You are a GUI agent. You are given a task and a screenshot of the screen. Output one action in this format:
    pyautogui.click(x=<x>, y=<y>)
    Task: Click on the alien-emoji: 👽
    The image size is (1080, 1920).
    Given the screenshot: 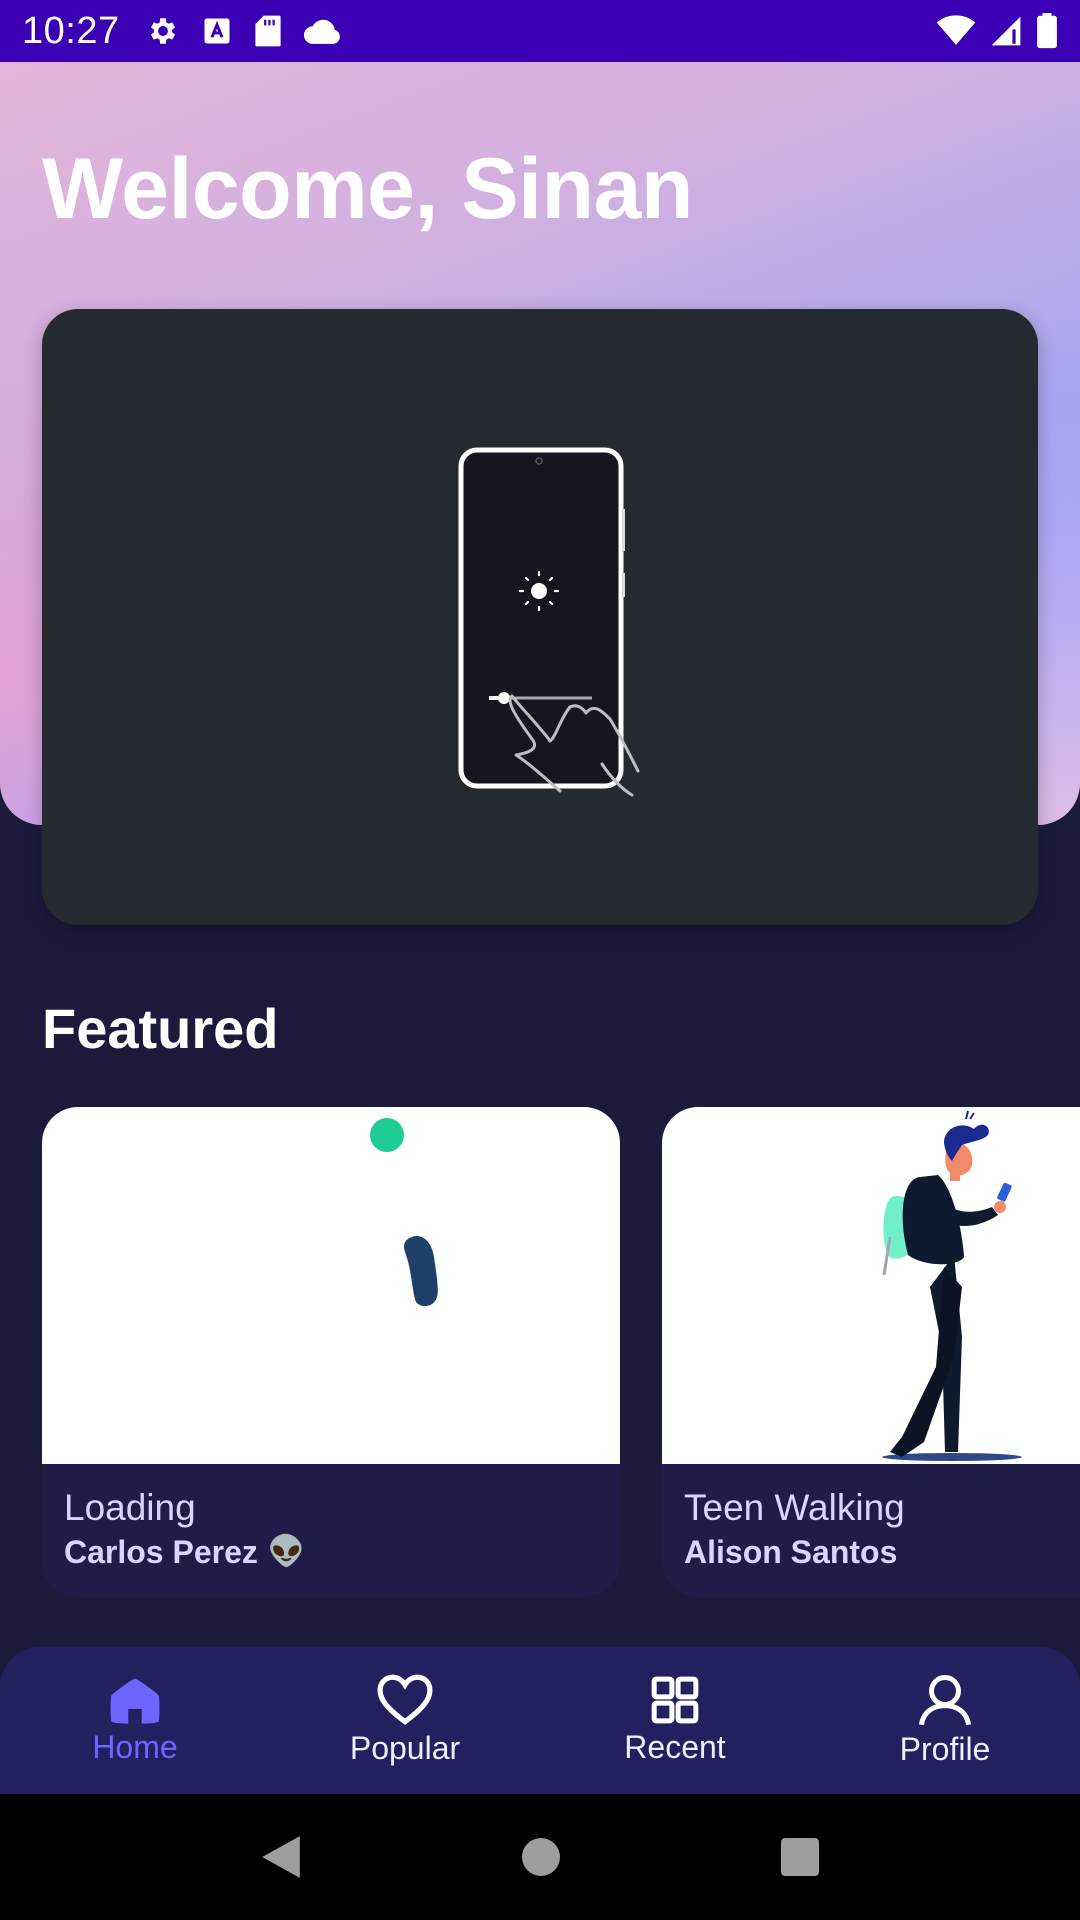 What is the action you would take?
    pyautogui.click(x=286, y=1551)
    